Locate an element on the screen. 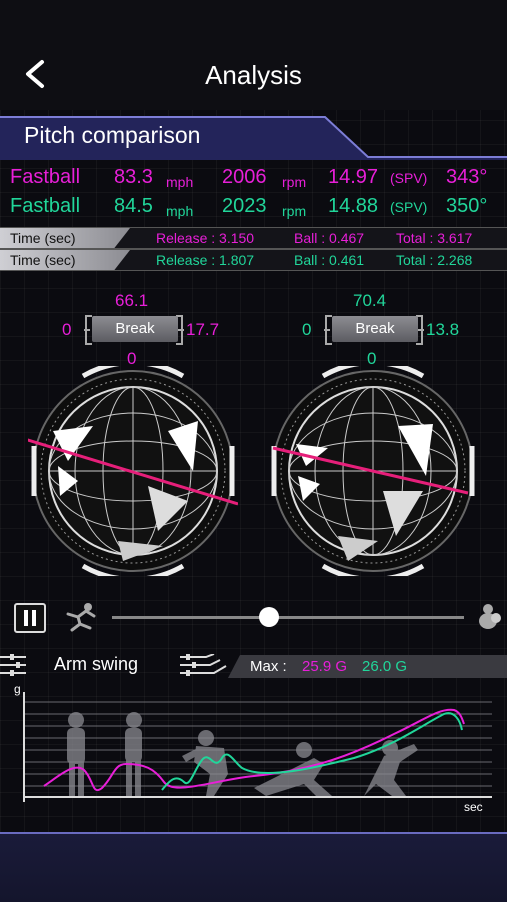 Image resolution: width=507 pixels, height=902 pixels. pitch-spv: 14.97 is located at coordinates (353, 177).